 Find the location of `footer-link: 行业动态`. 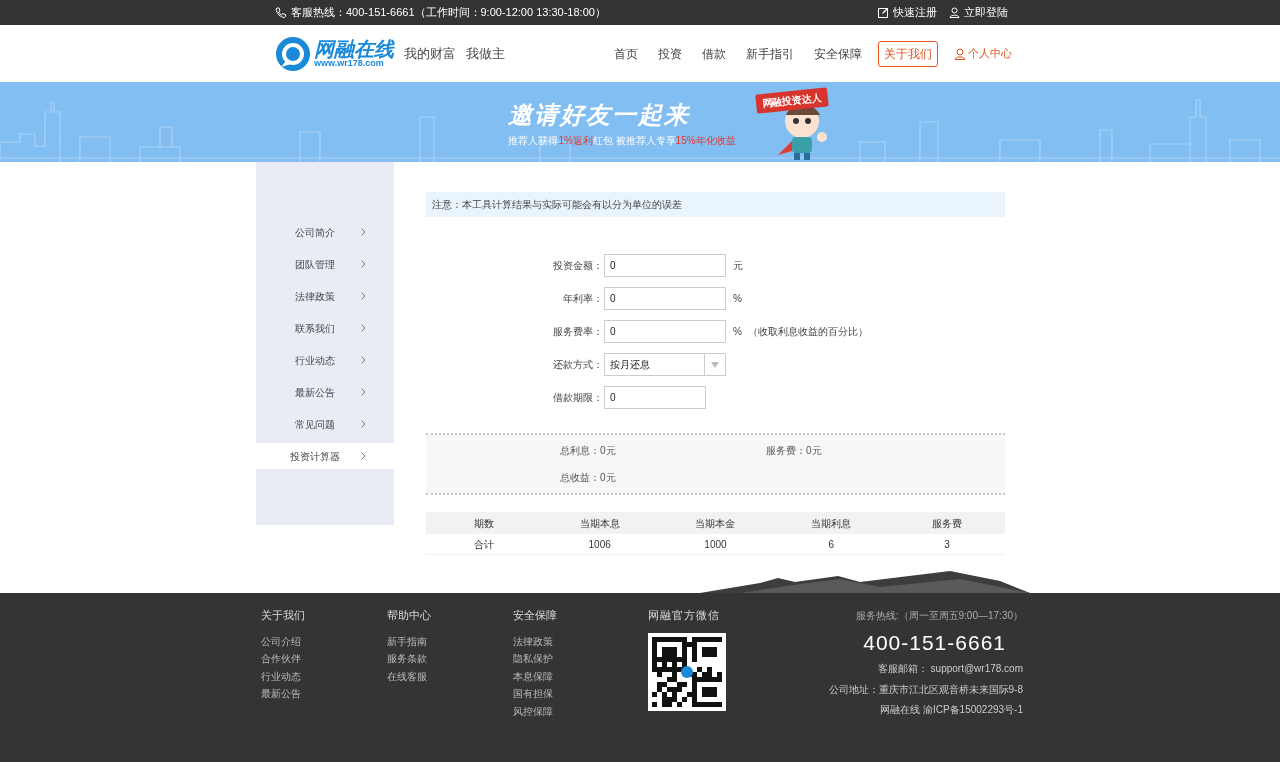

footer-link: 行业动态 is located at coordinates (324, 676).